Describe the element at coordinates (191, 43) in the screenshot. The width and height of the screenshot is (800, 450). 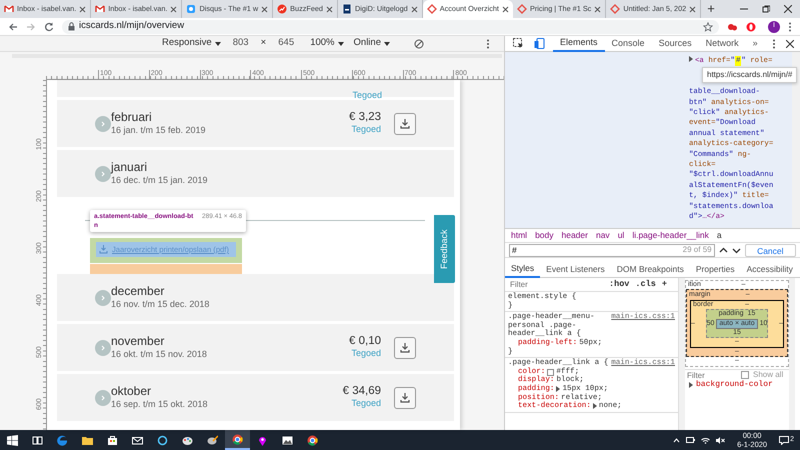
I see `responsive-dropdown: Responsive` at that location.